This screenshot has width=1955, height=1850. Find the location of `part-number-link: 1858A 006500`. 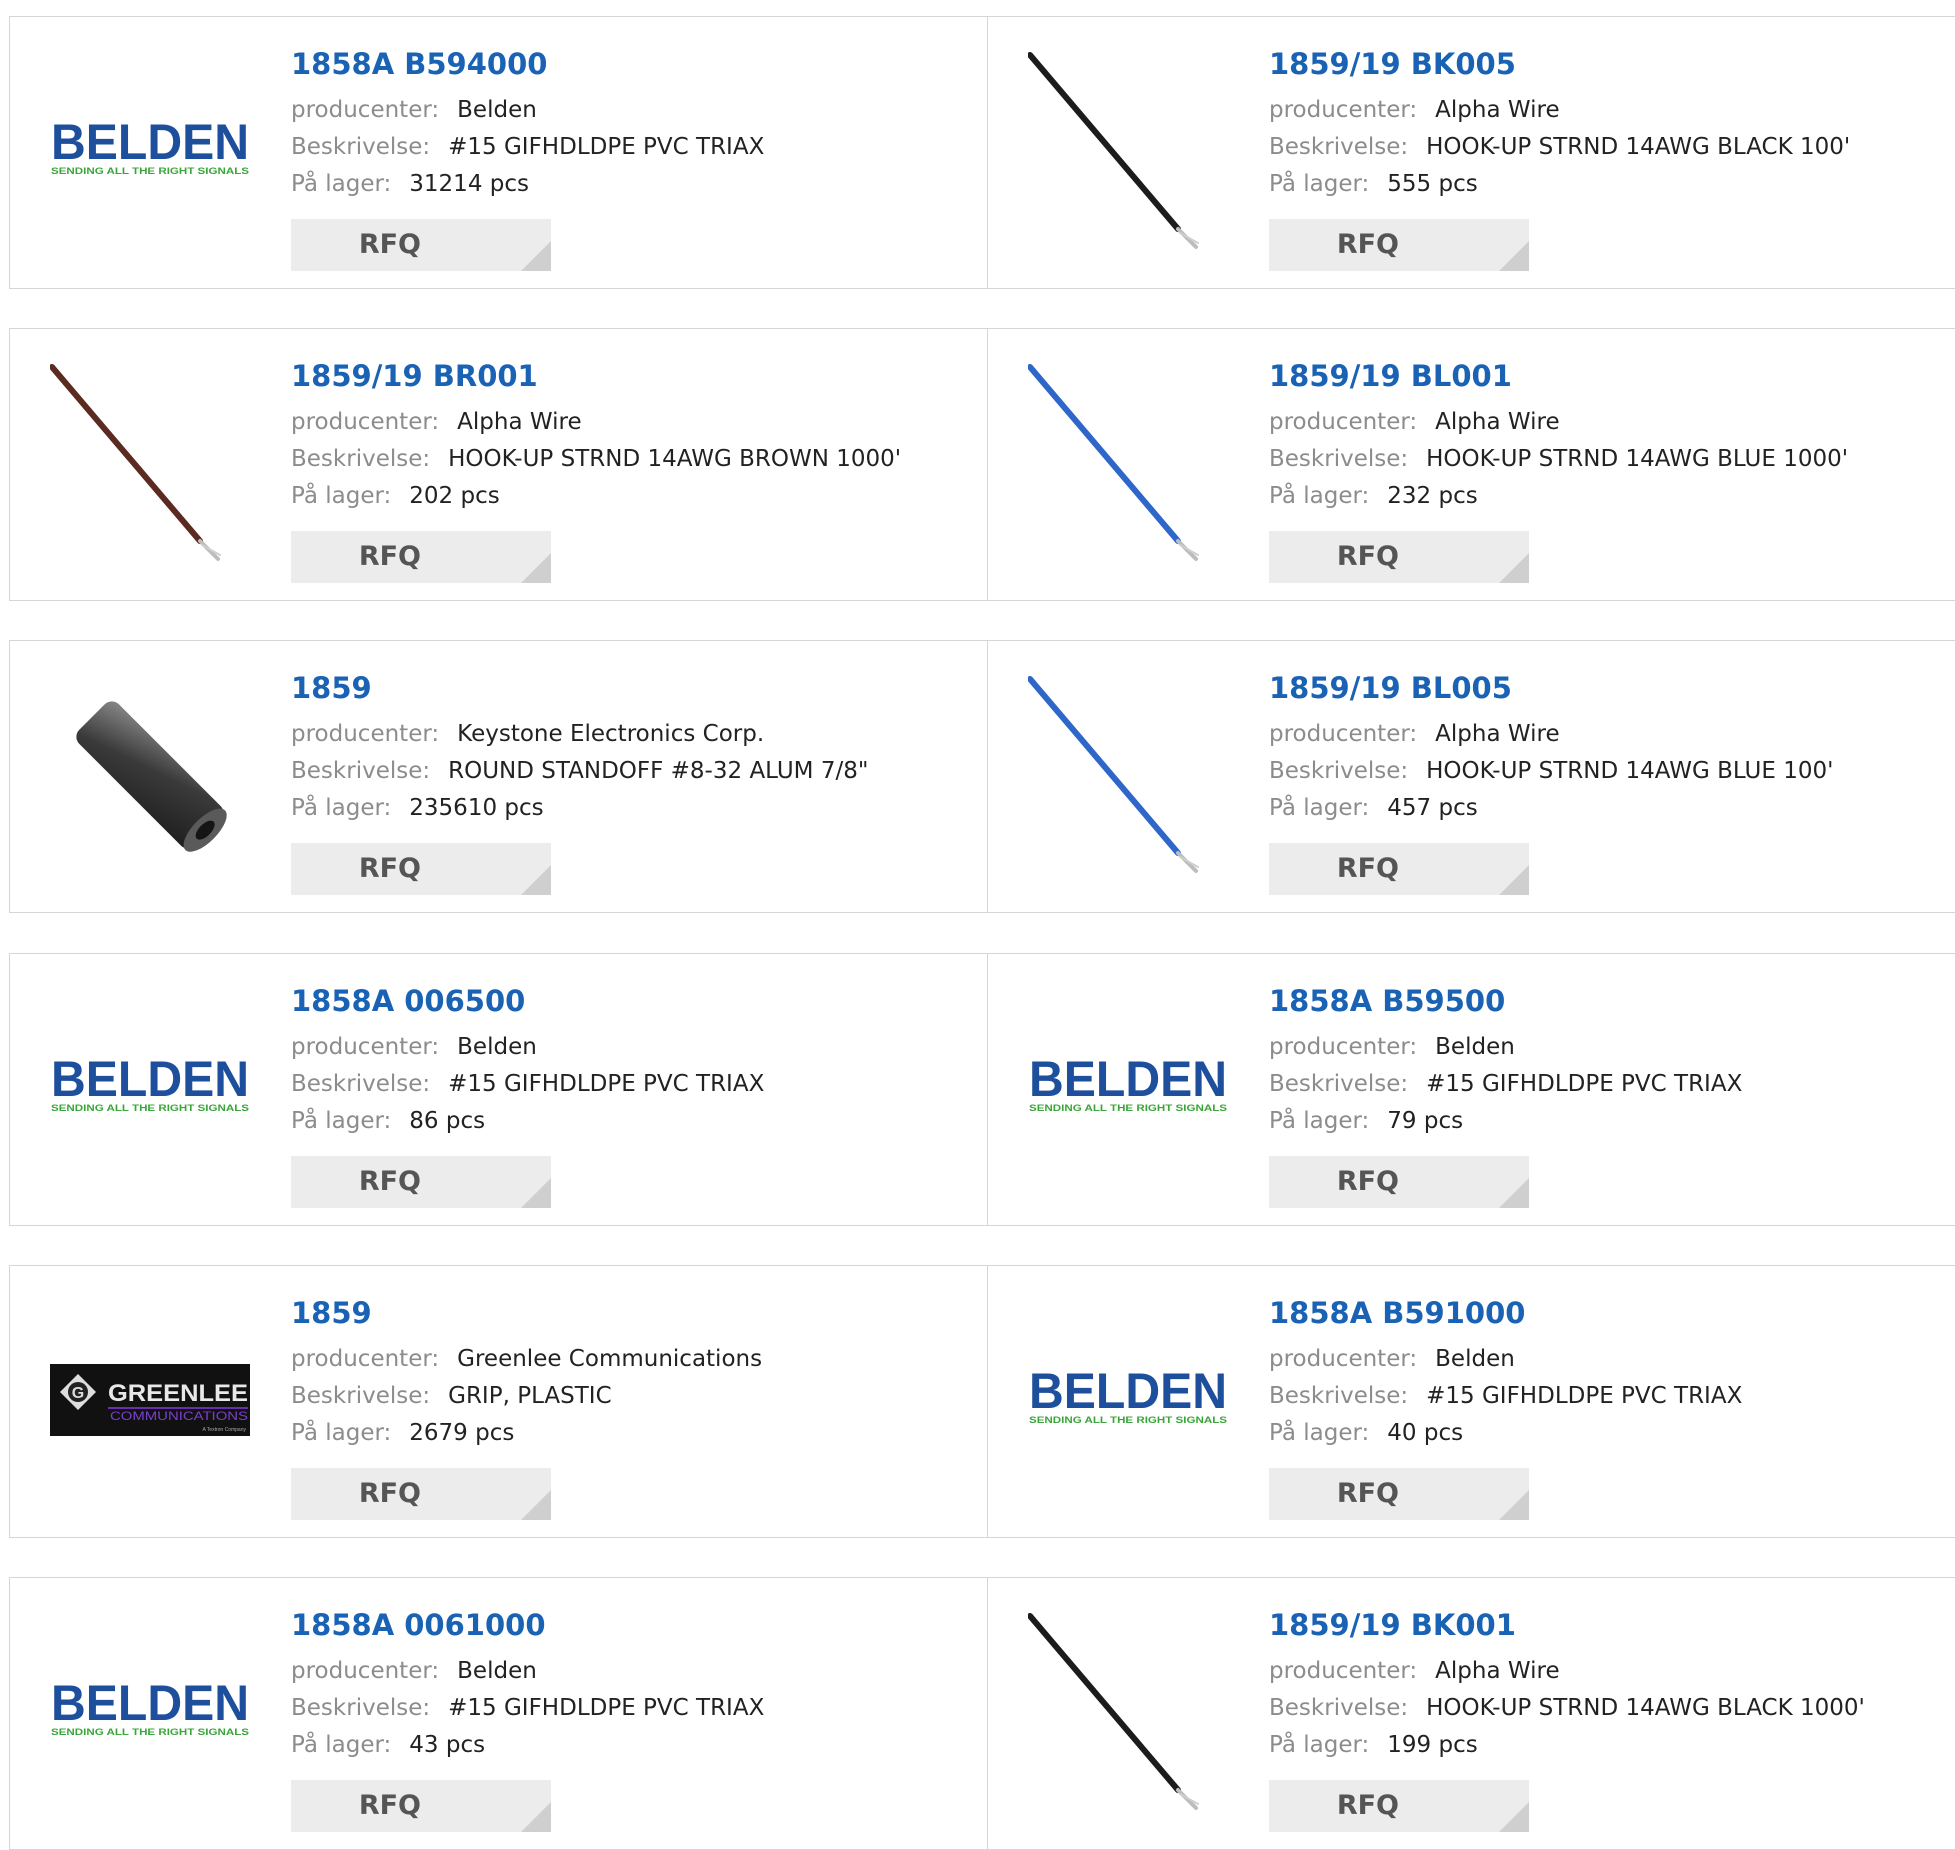

part-number-link: 1858A 006500 is located at coordinates (527, 1001).